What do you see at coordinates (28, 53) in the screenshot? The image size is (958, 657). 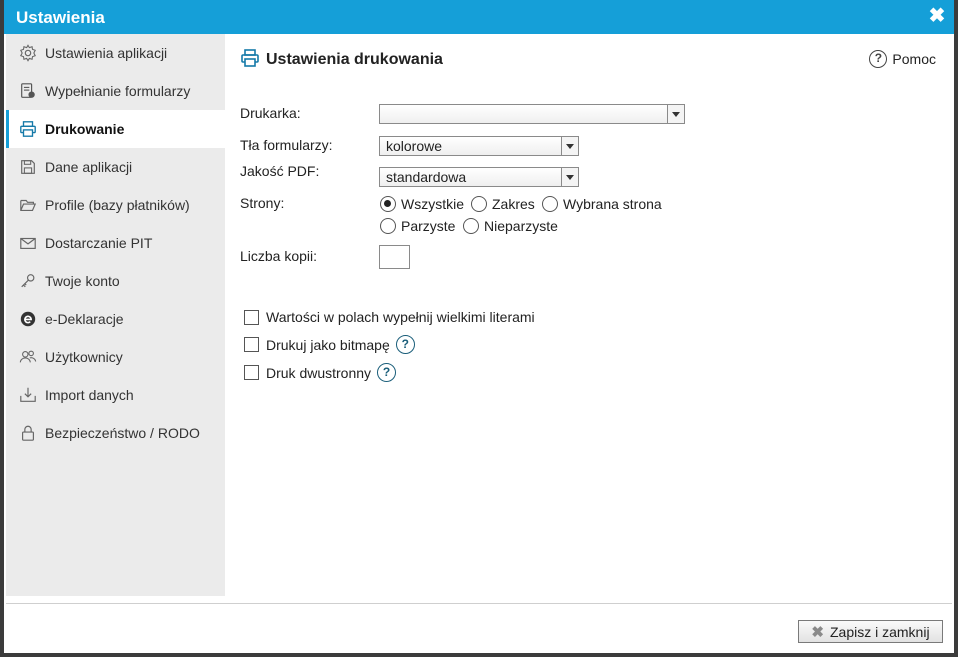 I see `gear-icon` at bounding box center [28, 53].